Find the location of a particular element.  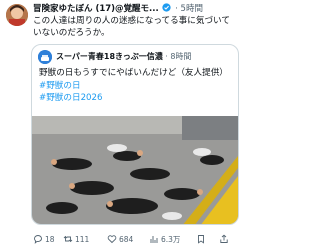

retweet-count: 111 is located at coordinates (82, 239).